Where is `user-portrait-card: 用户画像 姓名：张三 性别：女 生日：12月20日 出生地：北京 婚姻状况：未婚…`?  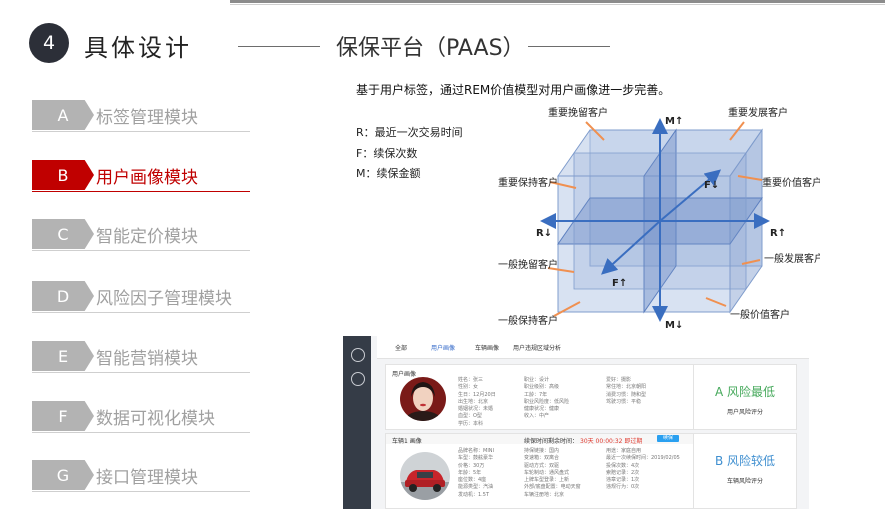 user-portrait-card: 用户画像 姓名：张三 性别：女 生日：12月20日 出生地：北京 婚姻状况：未婚… is located at coordinates (591, 397).